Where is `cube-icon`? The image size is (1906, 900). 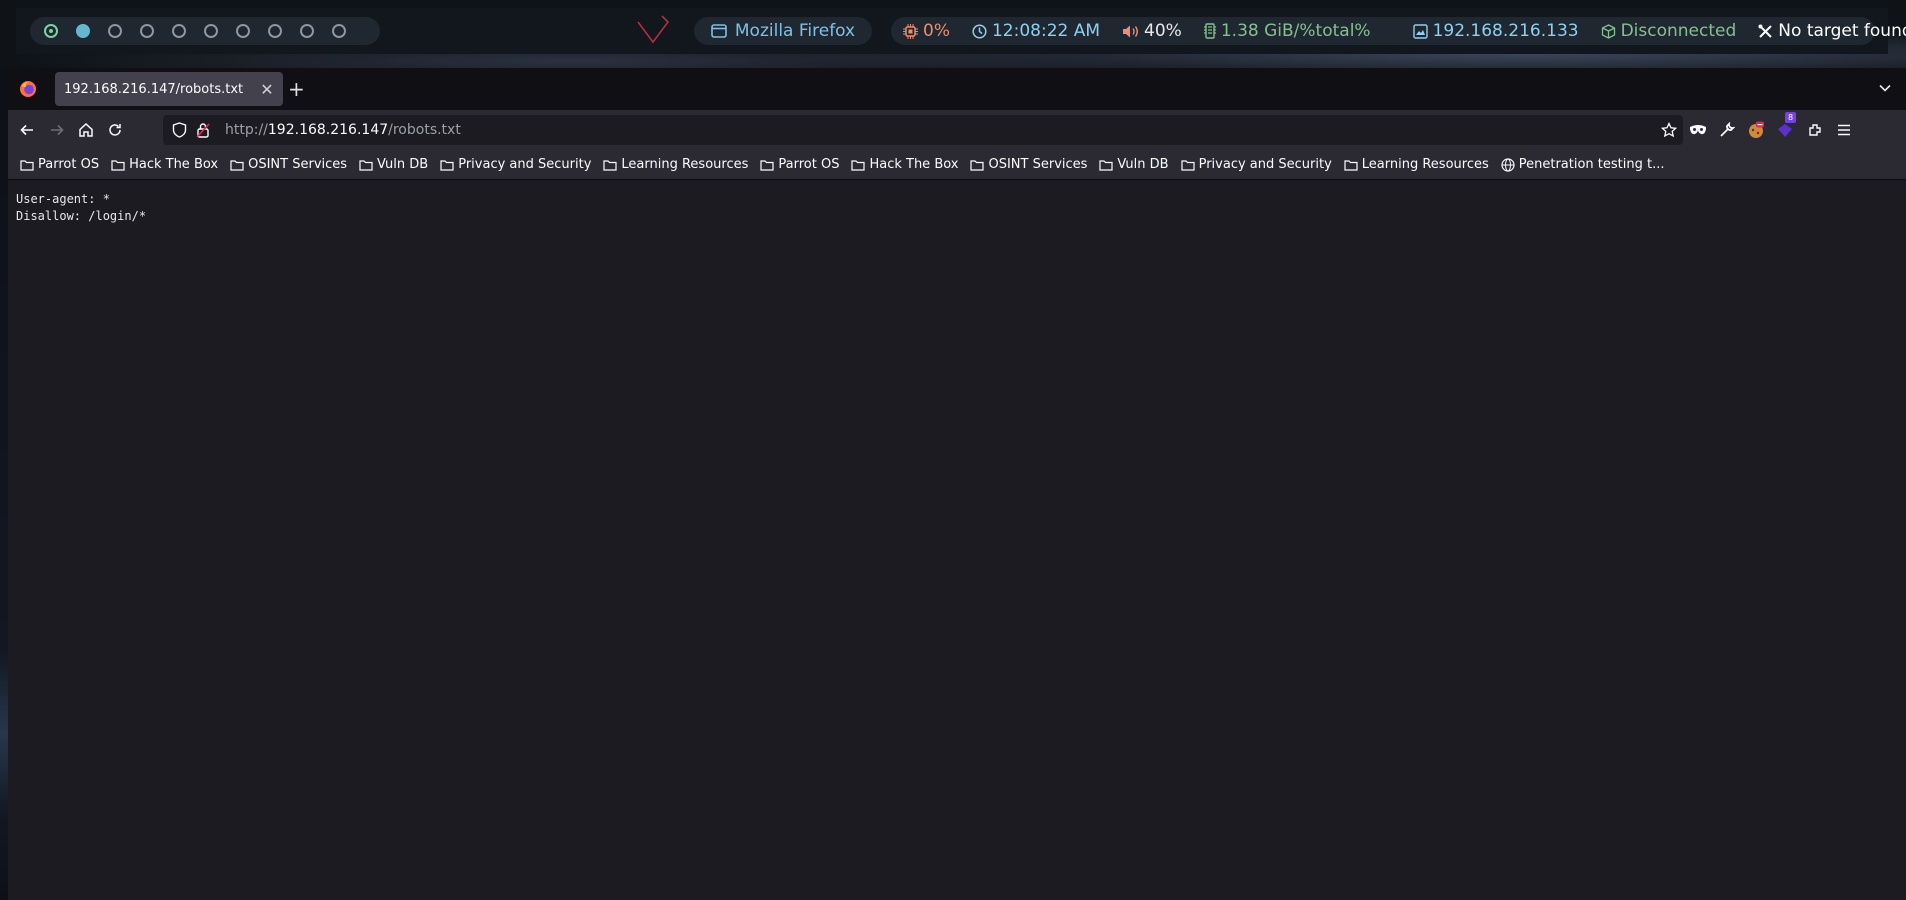 cube-icon is located at coordinates (1608, 31).